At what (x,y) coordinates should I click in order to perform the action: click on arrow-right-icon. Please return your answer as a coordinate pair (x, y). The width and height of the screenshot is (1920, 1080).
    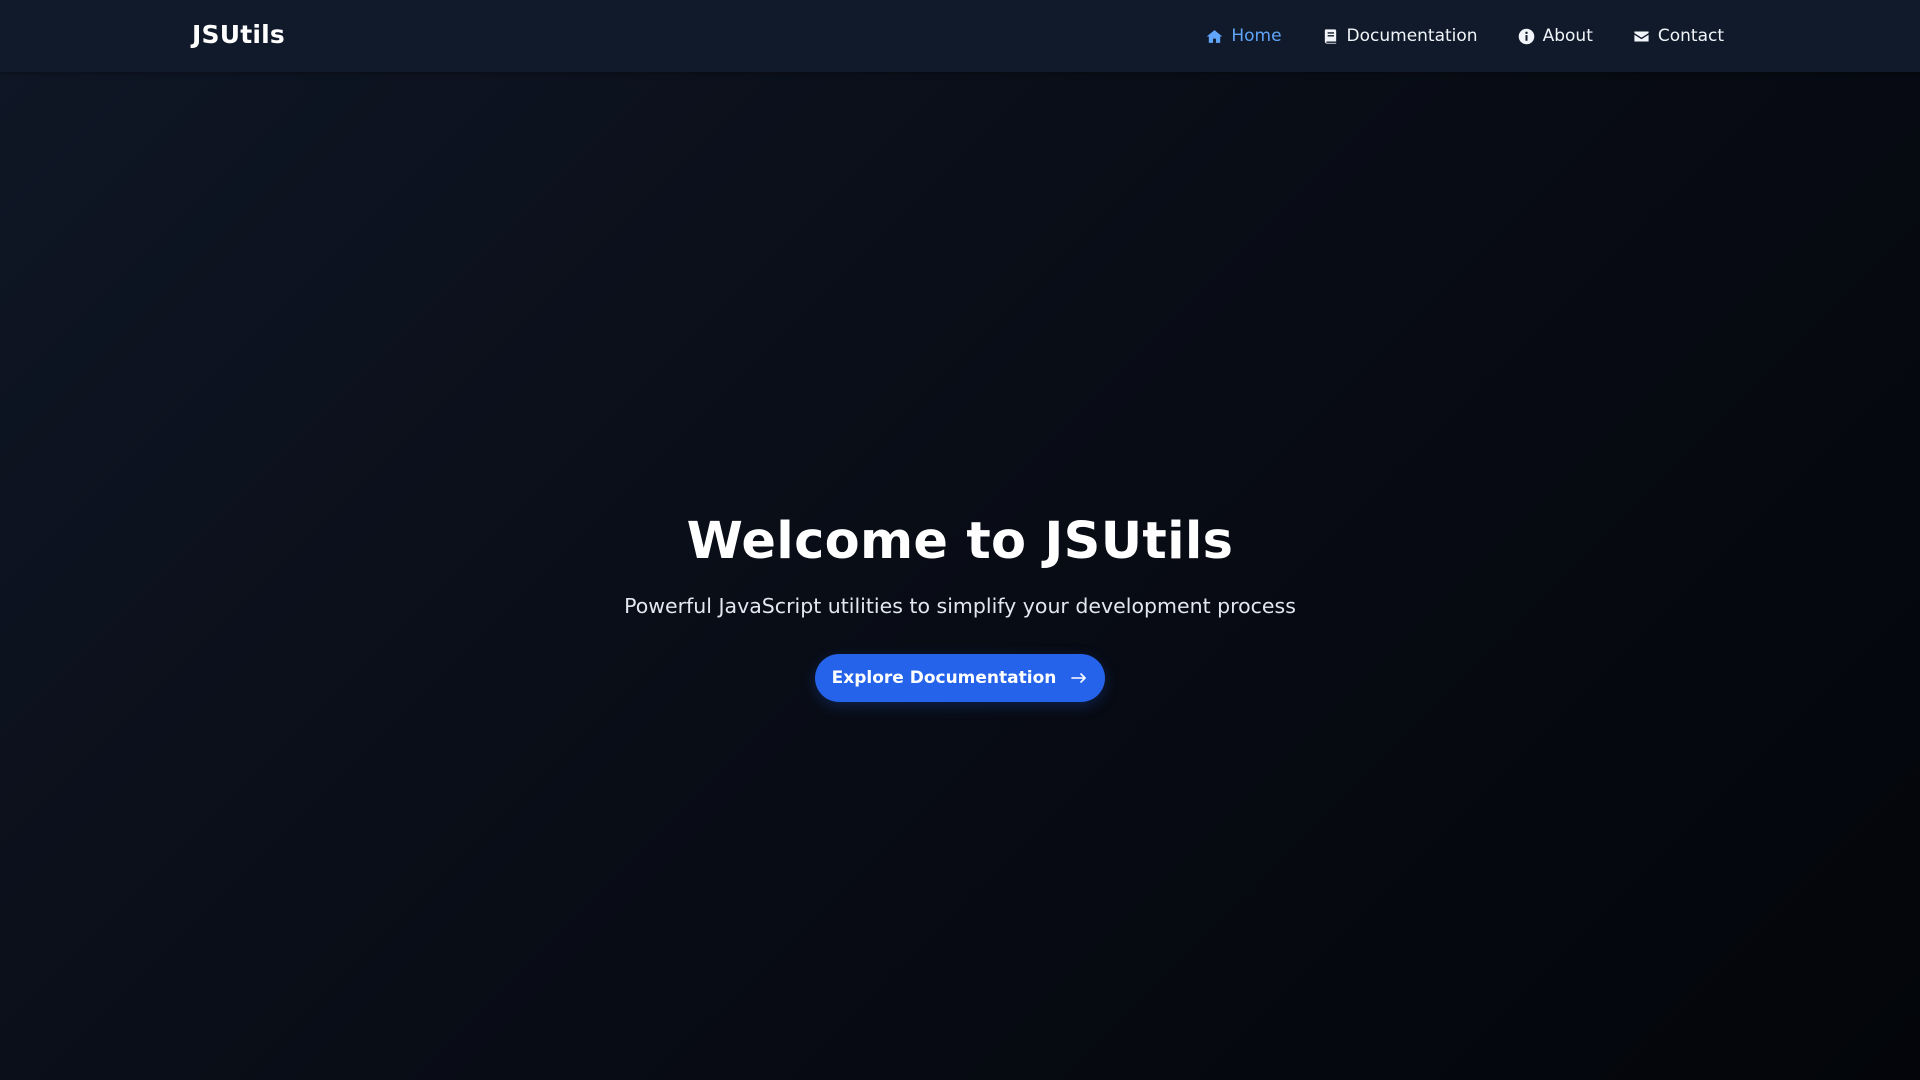
    Looking at the image, I should click on (1079, 678).